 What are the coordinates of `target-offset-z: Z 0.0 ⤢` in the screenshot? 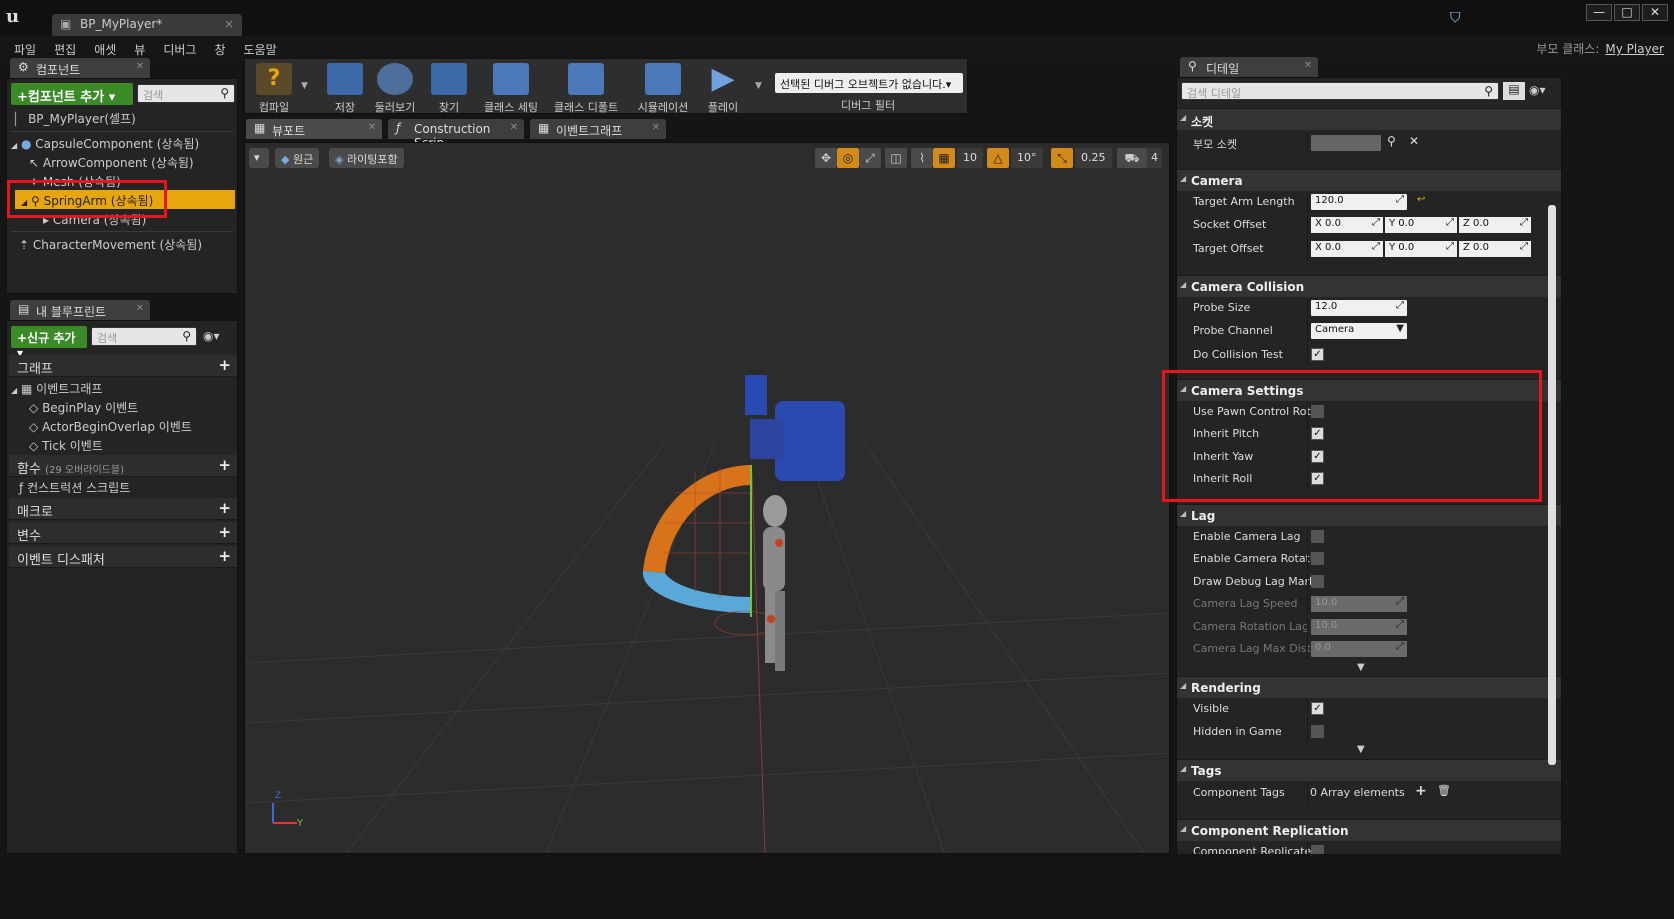 It's located at (1495, 249).